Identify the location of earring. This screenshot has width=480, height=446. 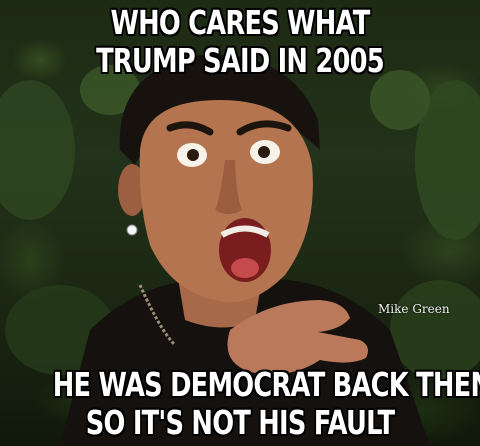
(132, 230).